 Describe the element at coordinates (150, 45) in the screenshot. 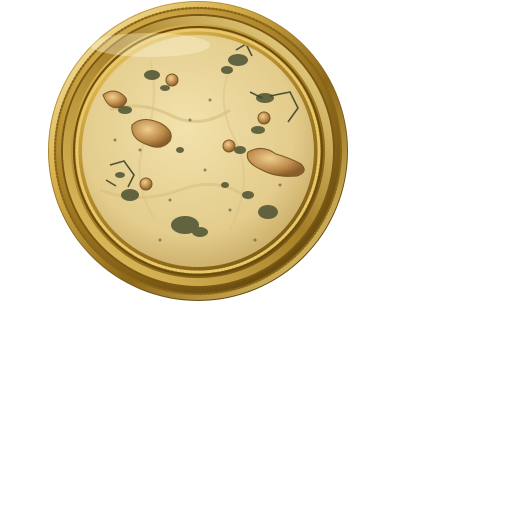

I see `frame-highlight` at that location.